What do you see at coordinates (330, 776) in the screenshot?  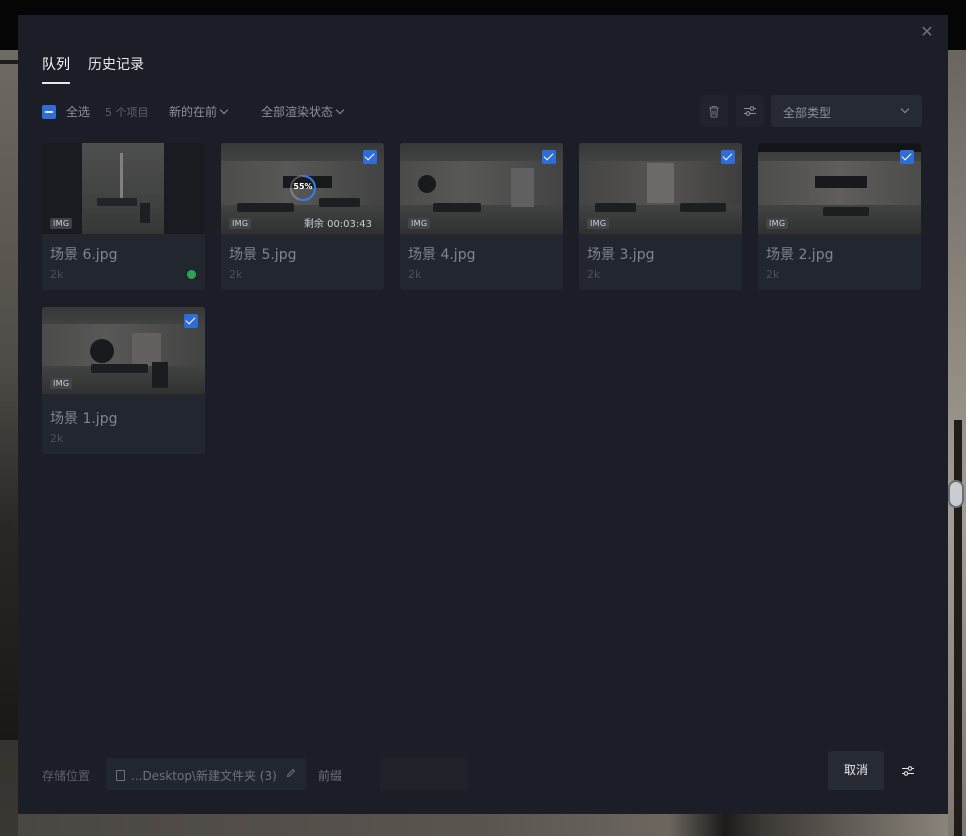 I see `prefix-label: 前缀` at bounding box center [330, 776].